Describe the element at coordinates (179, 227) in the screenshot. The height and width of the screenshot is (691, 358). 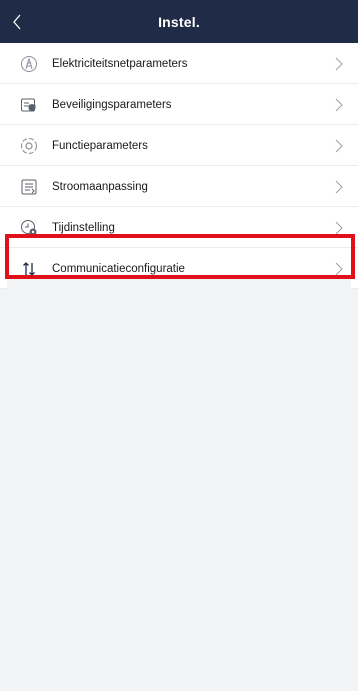
I see `settings-item-time-setting: Tijdinstelling` at that location.